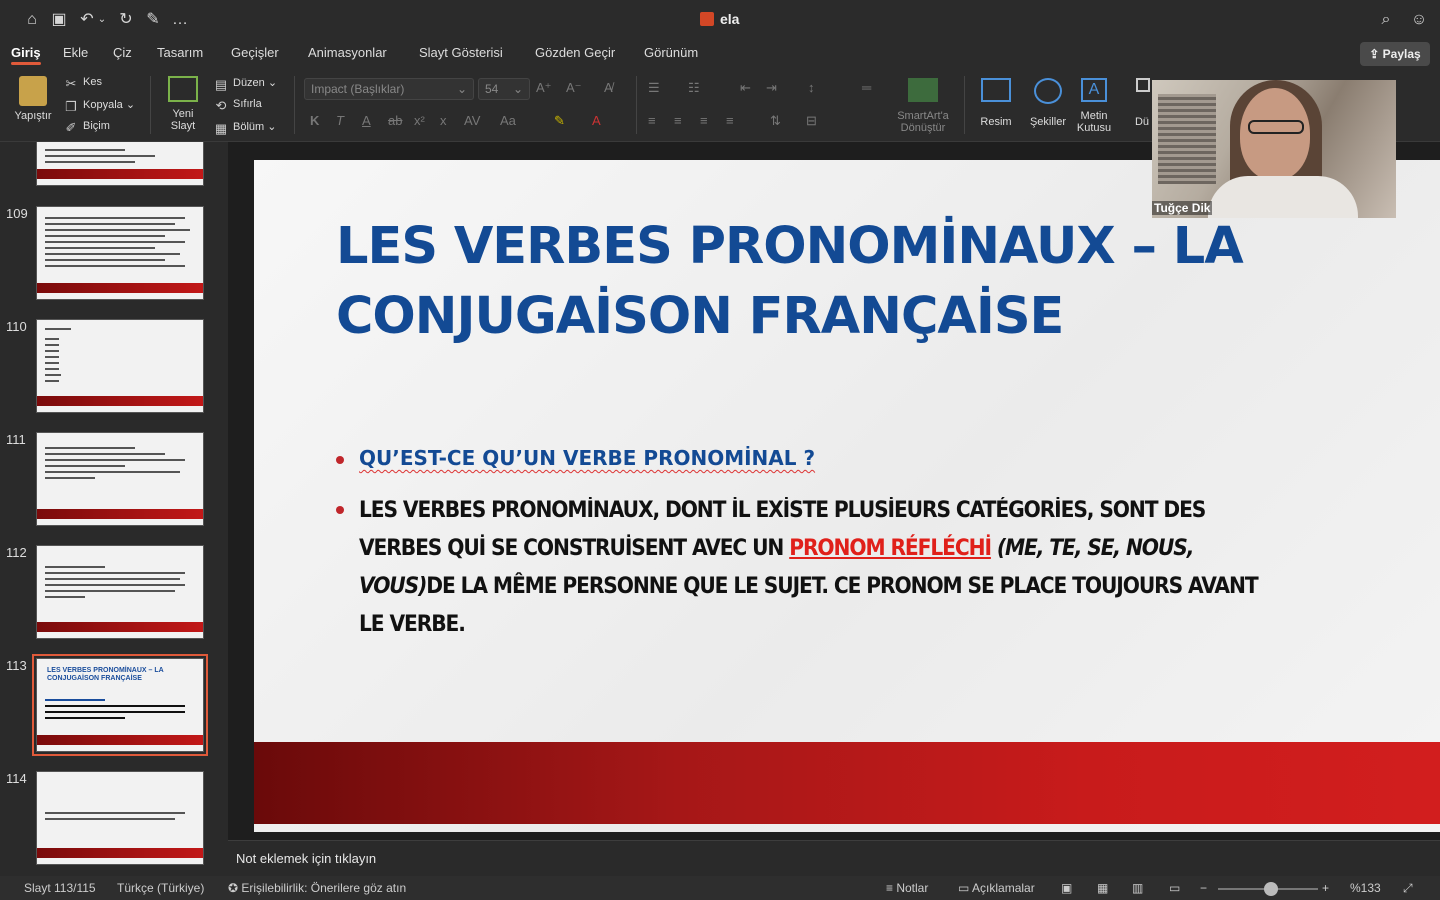 The width and height of the screenshot is (1440, 900). Describe the element at coordinates (811, 87) in the screenshot. I see `line-spacing-icon: ↕` at that location.